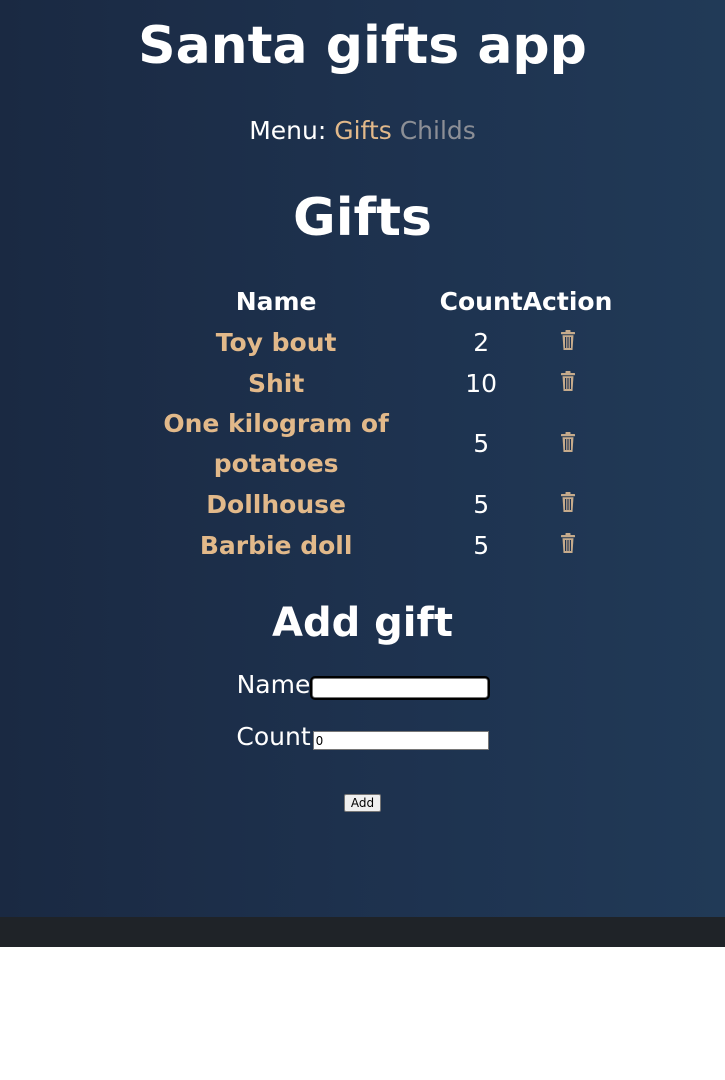 The image size is (725, 1080). What do you see at coordinates (288, 130) in the screenshot?
I see `menu-prefix: Menu:` at bounding box center [288, 130].